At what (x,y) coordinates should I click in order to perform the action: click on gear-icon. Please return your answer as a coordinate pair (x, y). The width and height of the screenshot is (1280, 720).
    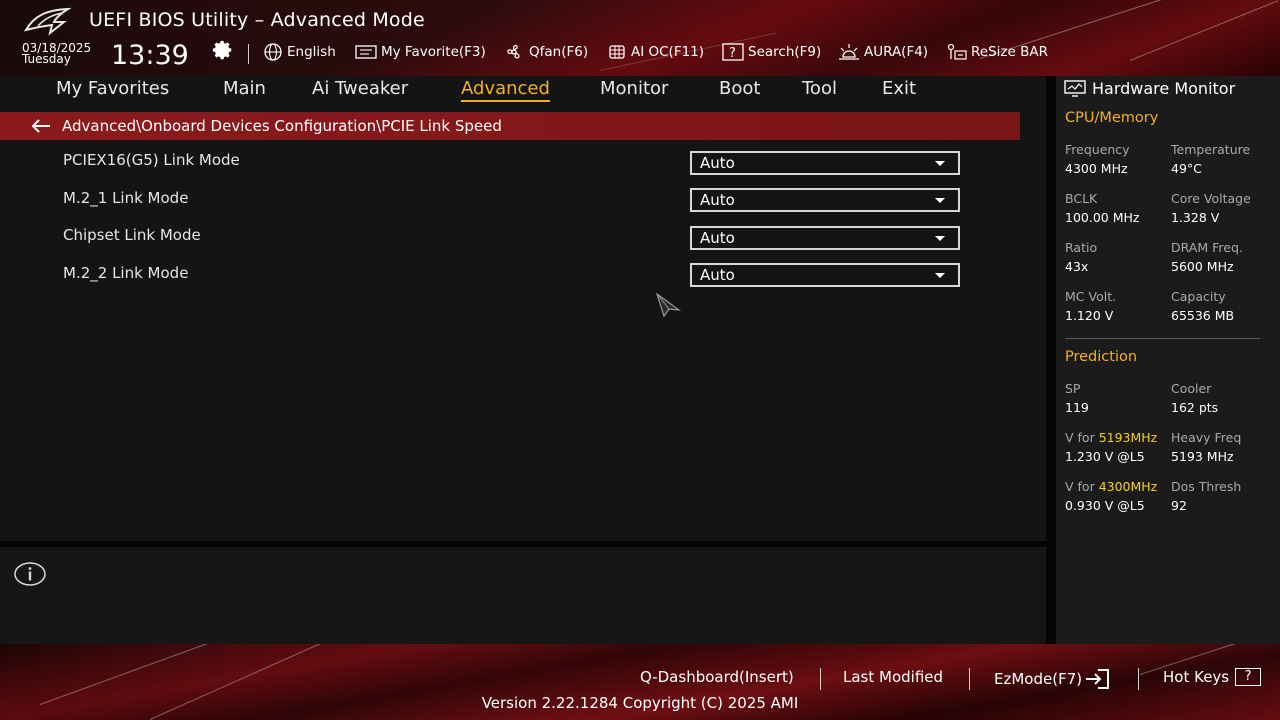
    Looking at the image, I should click on (223, 50).